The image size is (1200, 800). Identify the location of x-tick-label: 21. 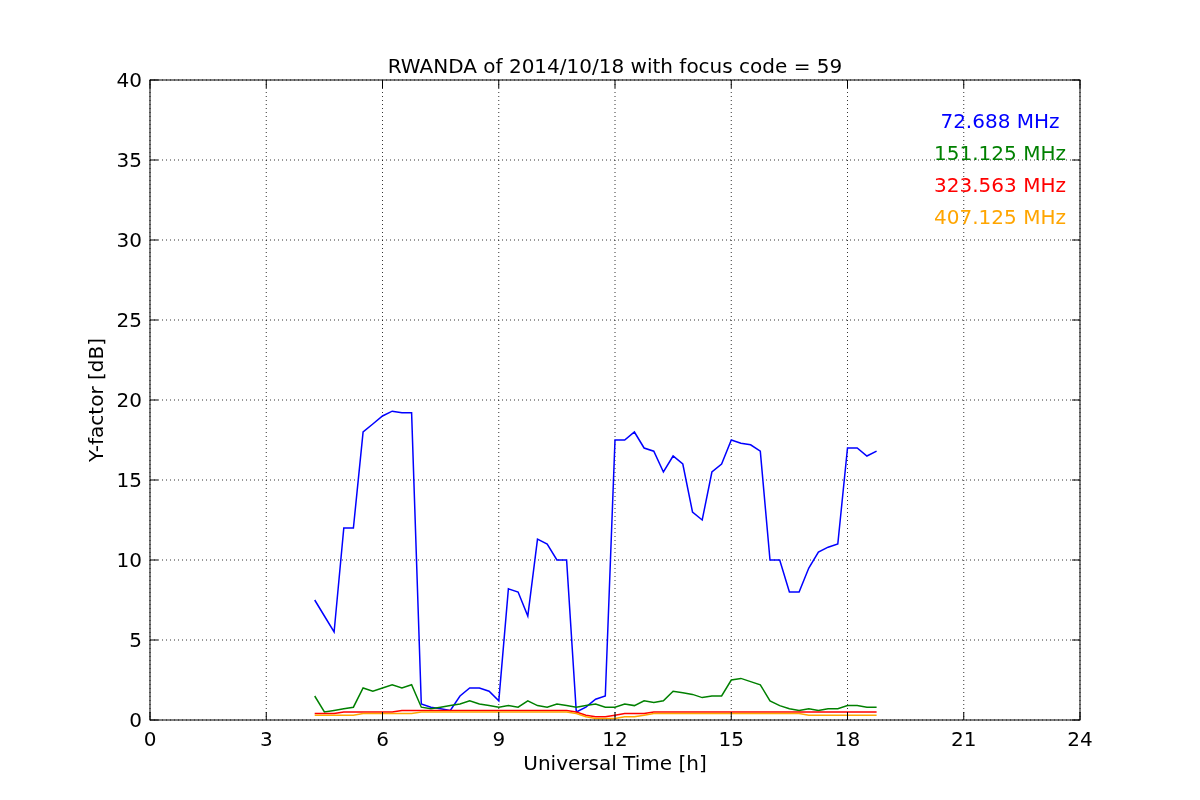
(964, 739).